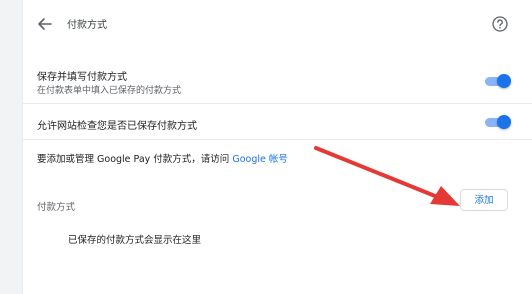 Image resolution: width=532 pixels, height=294 pixels. What do you see at coordinates (117, 126) in the screenshot?
I see `allow-check-title: 允许网站检查您是否已保存付款方式` at bounding box center [117, 126].